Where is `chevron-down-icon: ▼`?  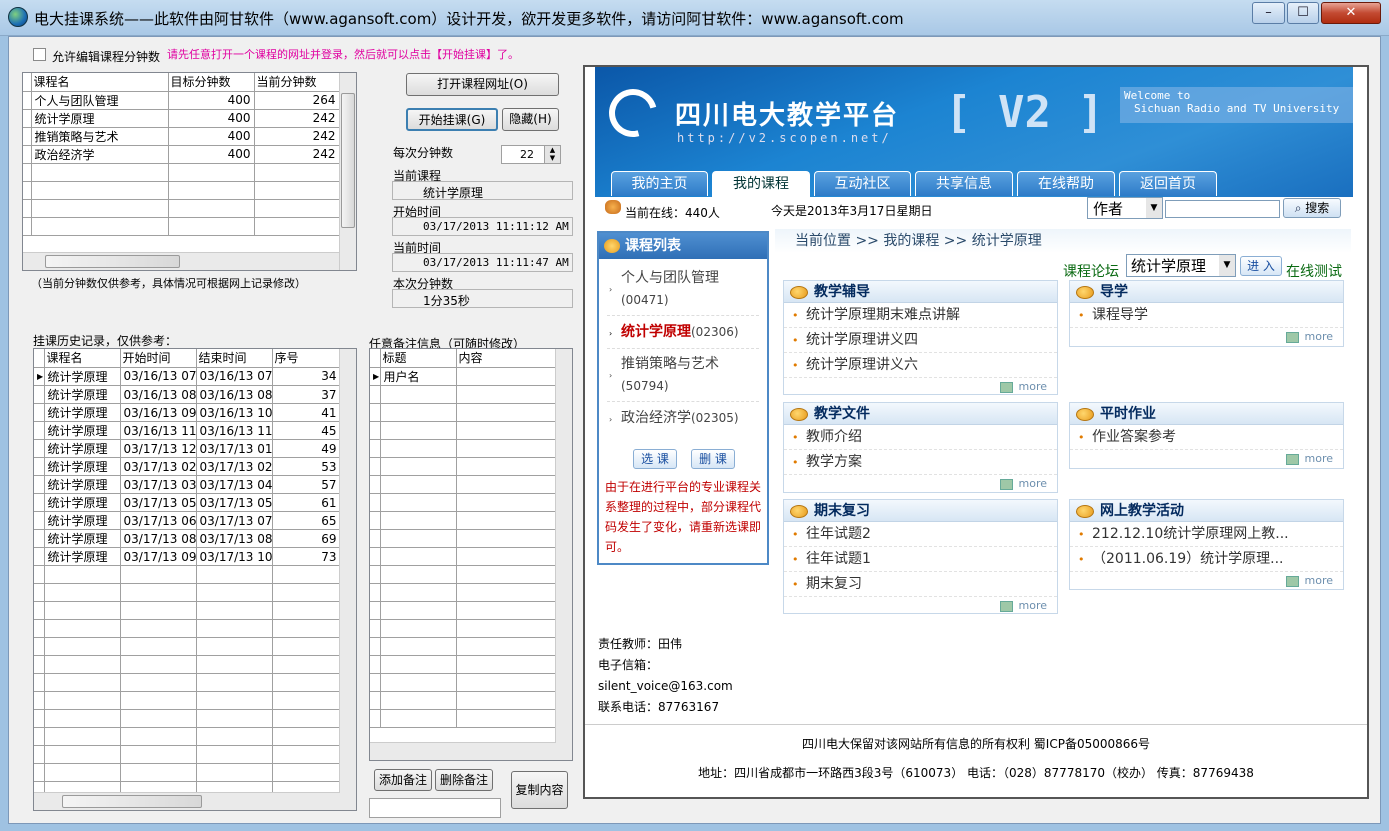
chevron-down-icon: ▼ is located at coordinates (1154, 208).